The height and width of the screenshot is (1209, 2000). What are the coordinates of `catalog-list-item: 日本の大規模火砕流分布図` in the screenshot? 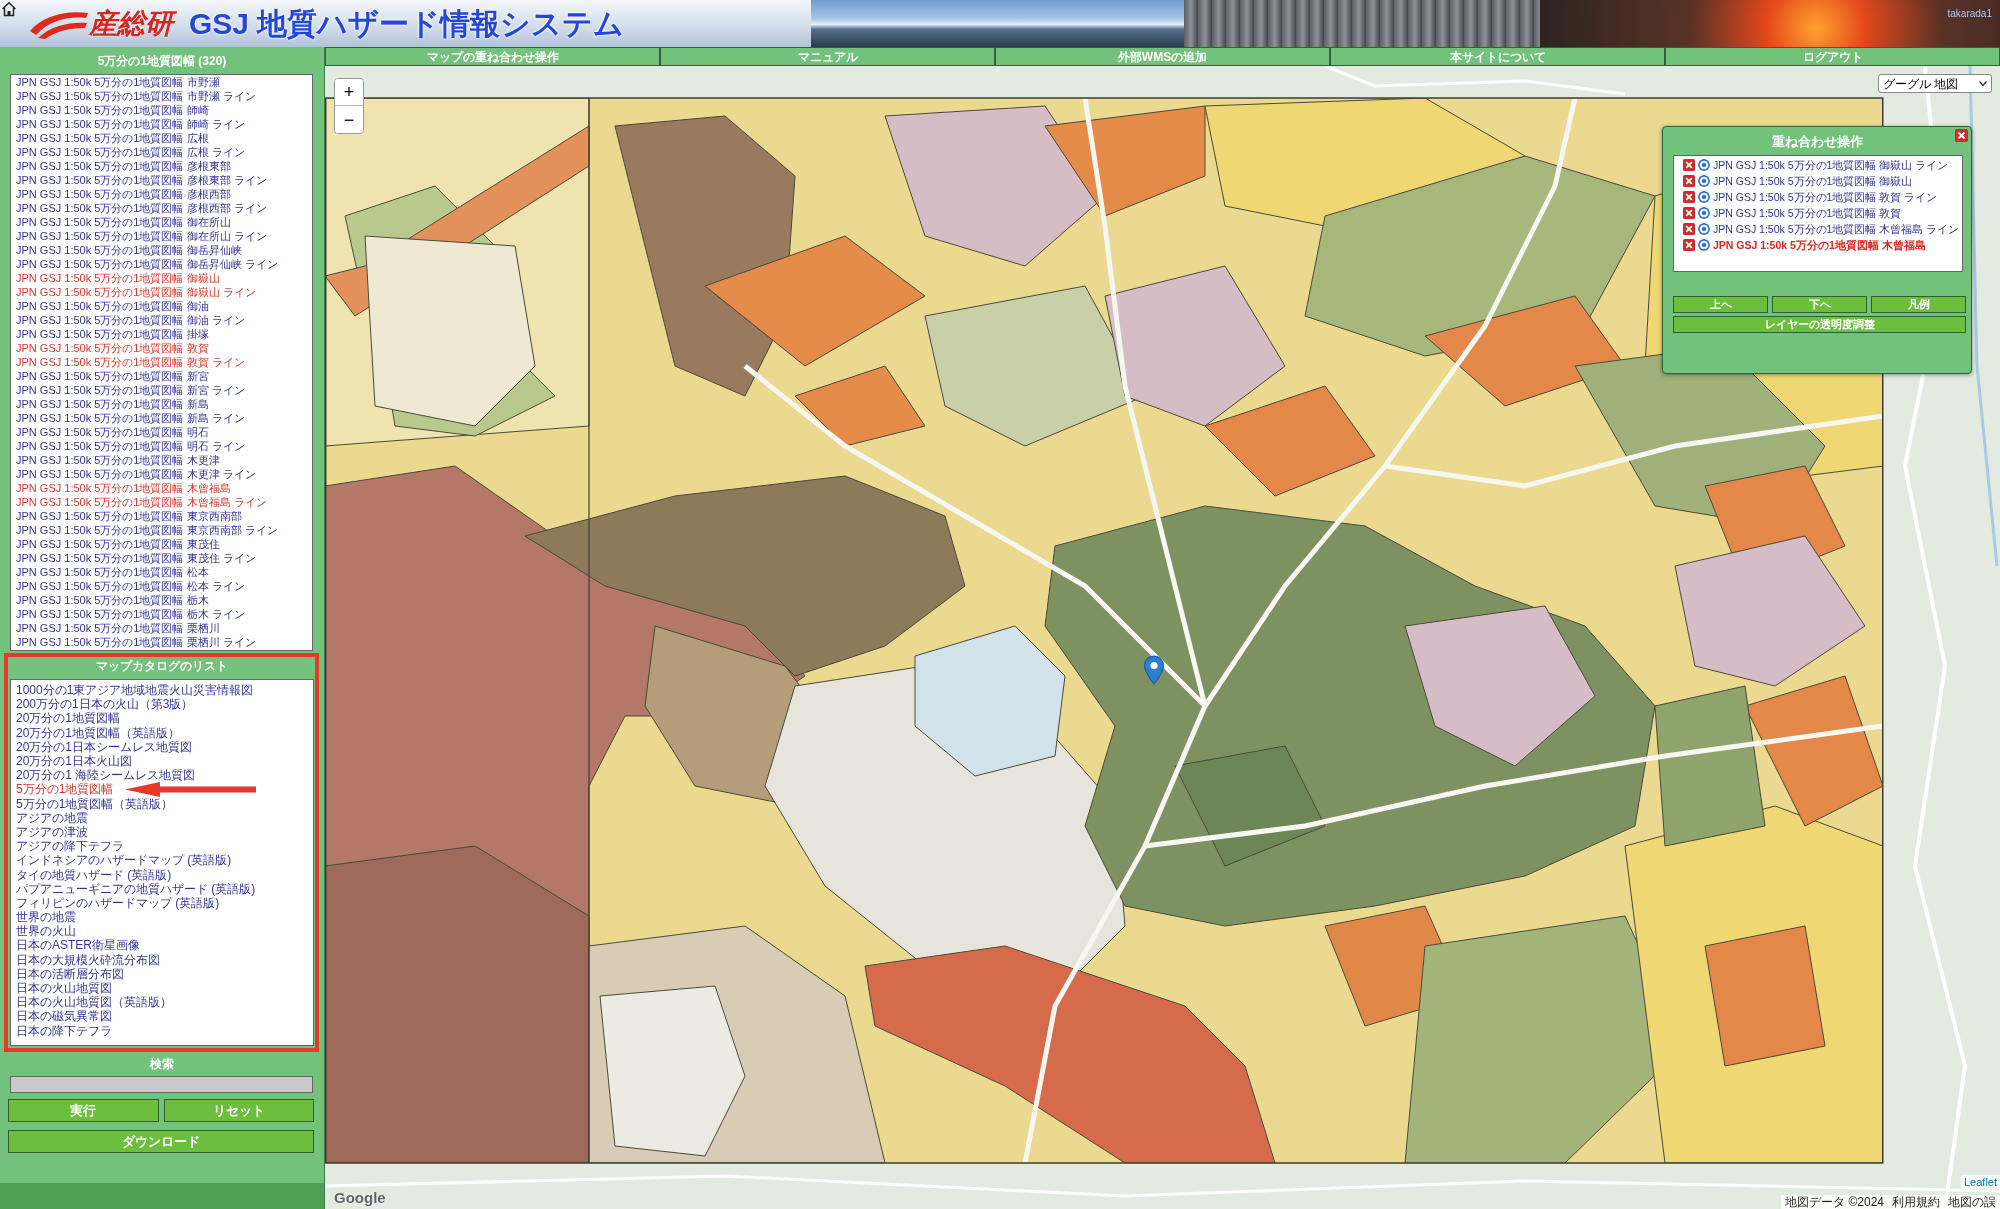 It's located at (88, 959).